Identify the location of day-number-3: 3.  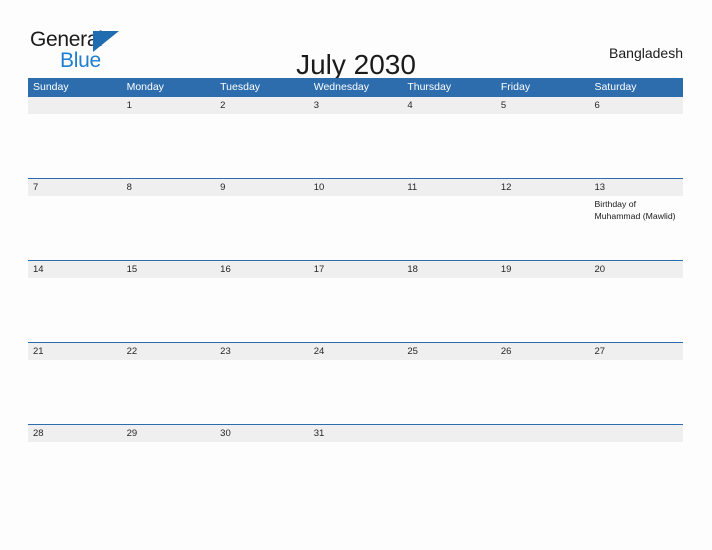
(356, 105).